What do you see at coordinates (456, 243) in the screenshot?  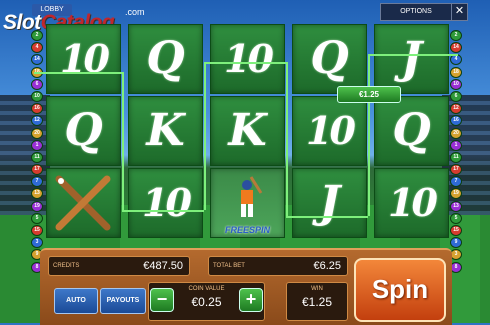 I see `payline-marker-right: 9` at bounding box center [456, 243].